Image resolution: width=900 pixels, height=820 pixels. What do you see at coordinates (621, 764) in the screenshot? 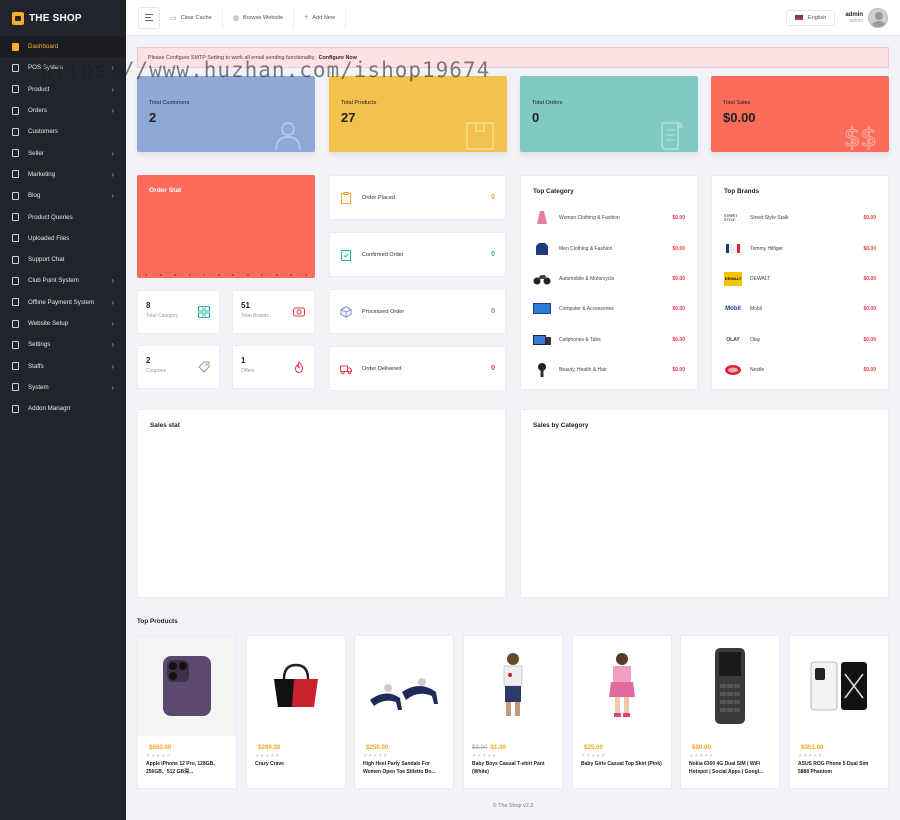
I see `product-name: Baby Girls Casual Top Skirt (Pink)` at bounding box center [621, 764].